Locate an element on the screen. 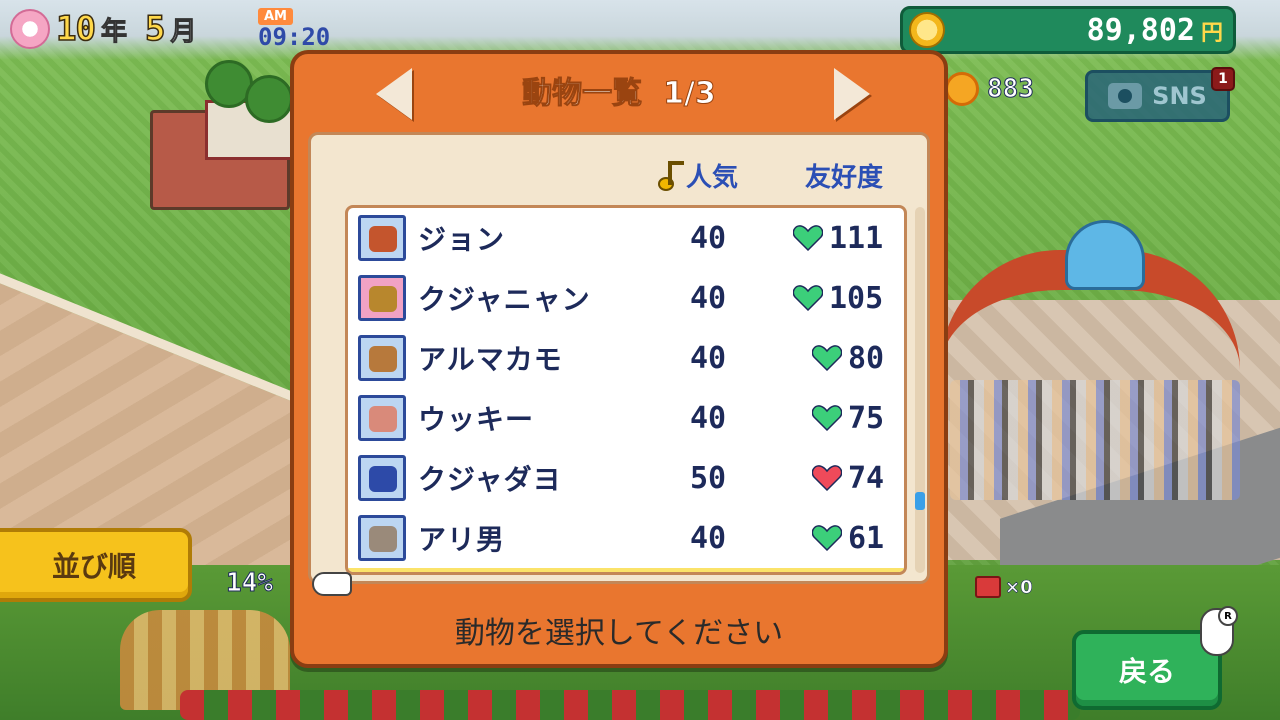  animal-friendship: 61 is located at coordinates (866, 538).